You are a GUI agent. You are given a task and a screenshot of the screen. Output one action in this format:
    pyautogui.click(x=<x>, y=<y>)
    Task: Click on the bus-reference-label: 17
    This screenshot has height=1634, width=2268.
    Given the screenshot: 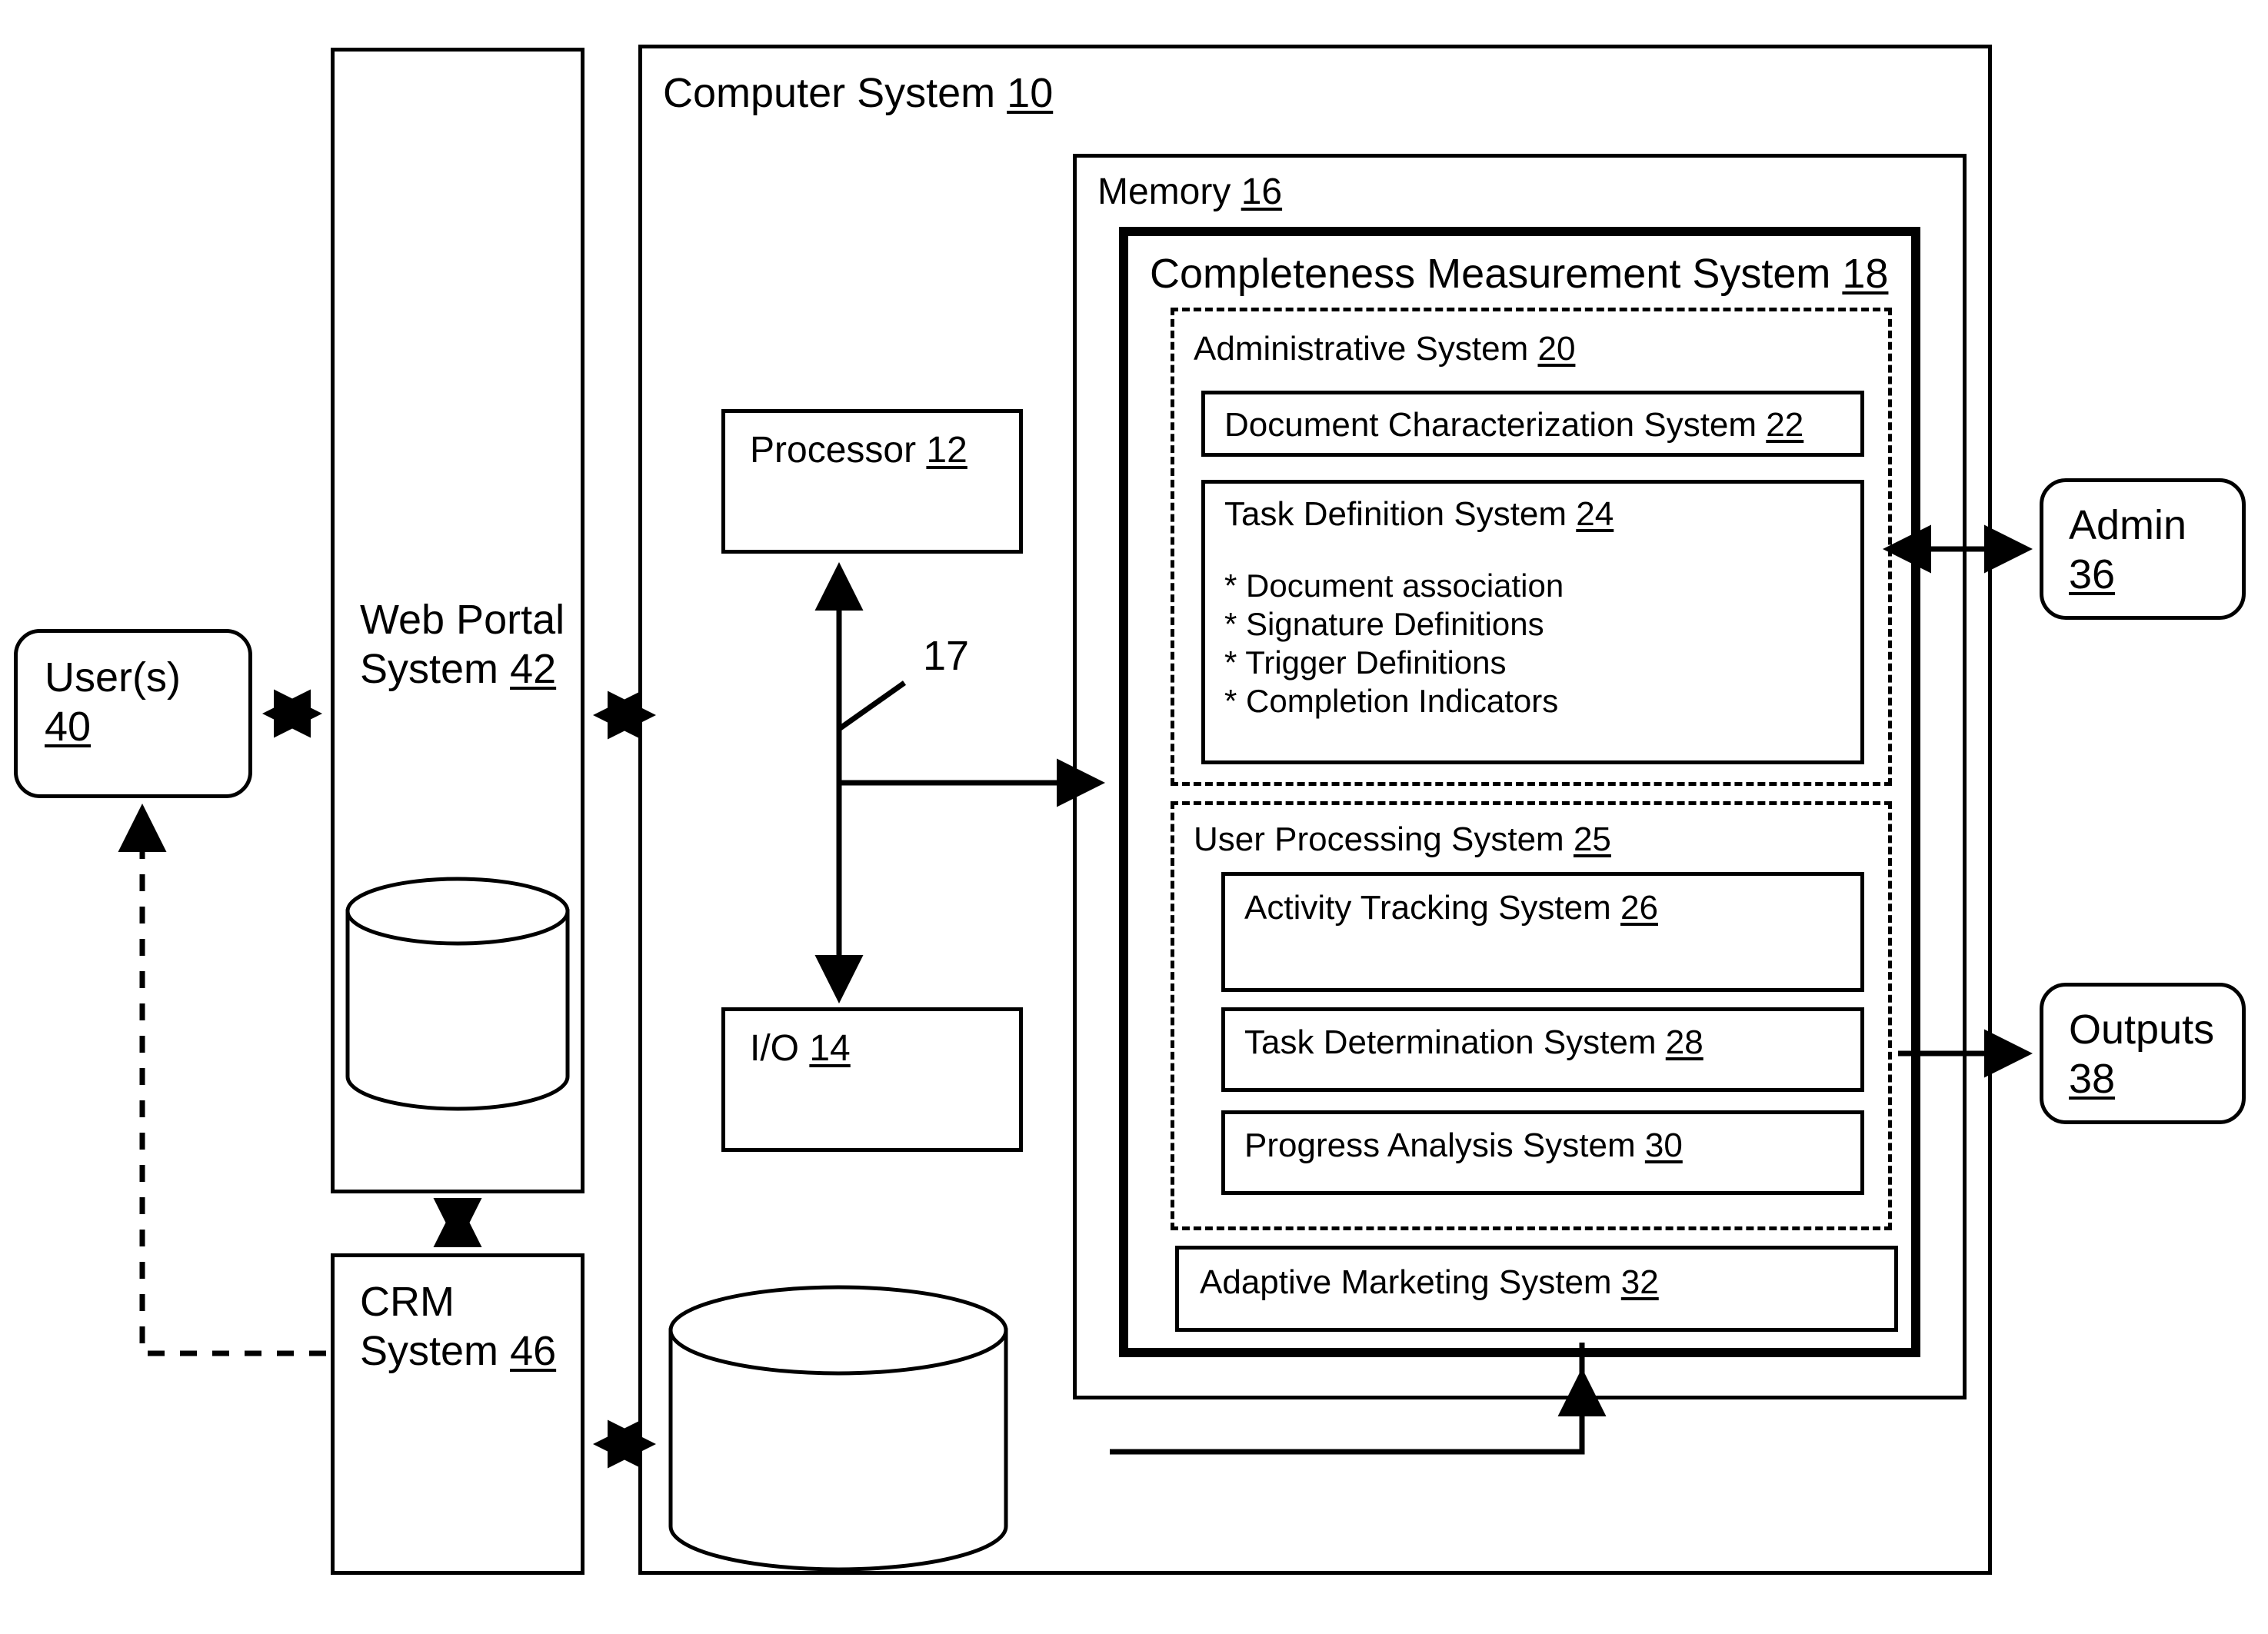 What is the action you would take?
    pyautogui.click(x=947, y=656)
    